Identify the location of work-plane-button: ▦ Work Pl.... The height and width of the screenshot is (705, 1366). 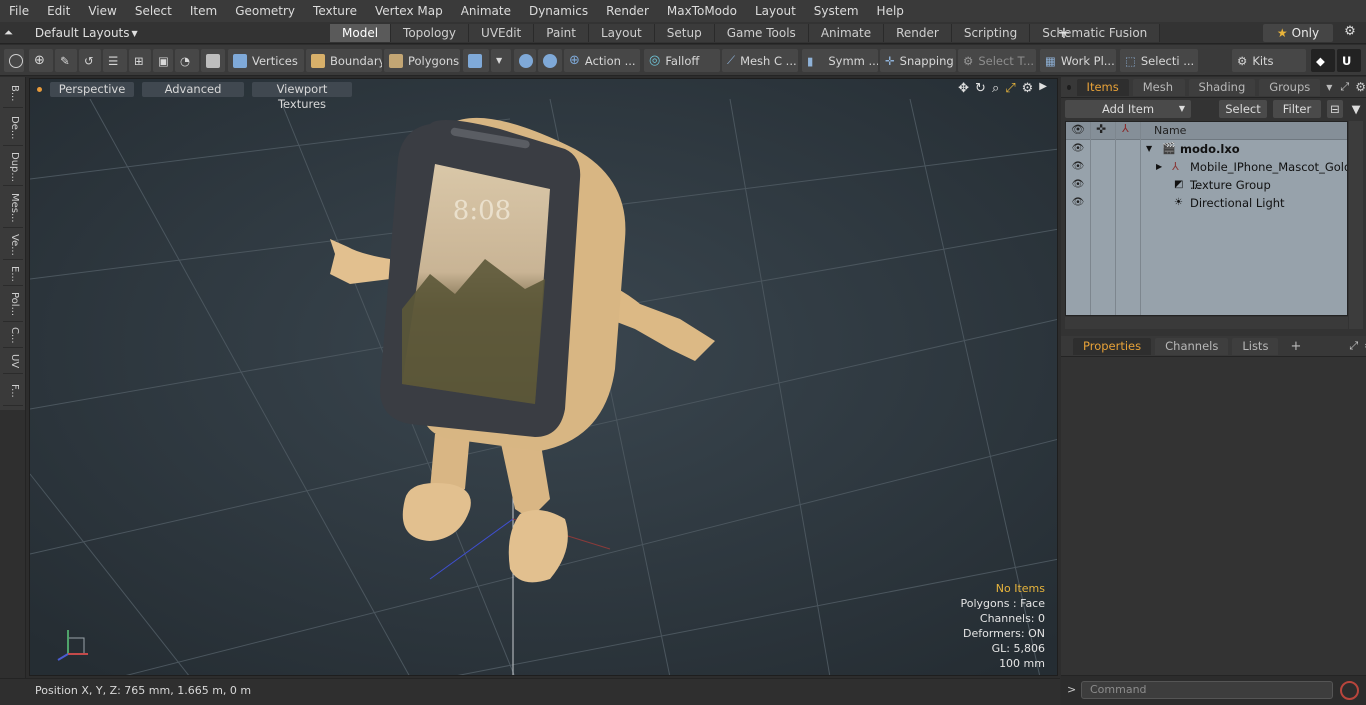
(1078, 60).